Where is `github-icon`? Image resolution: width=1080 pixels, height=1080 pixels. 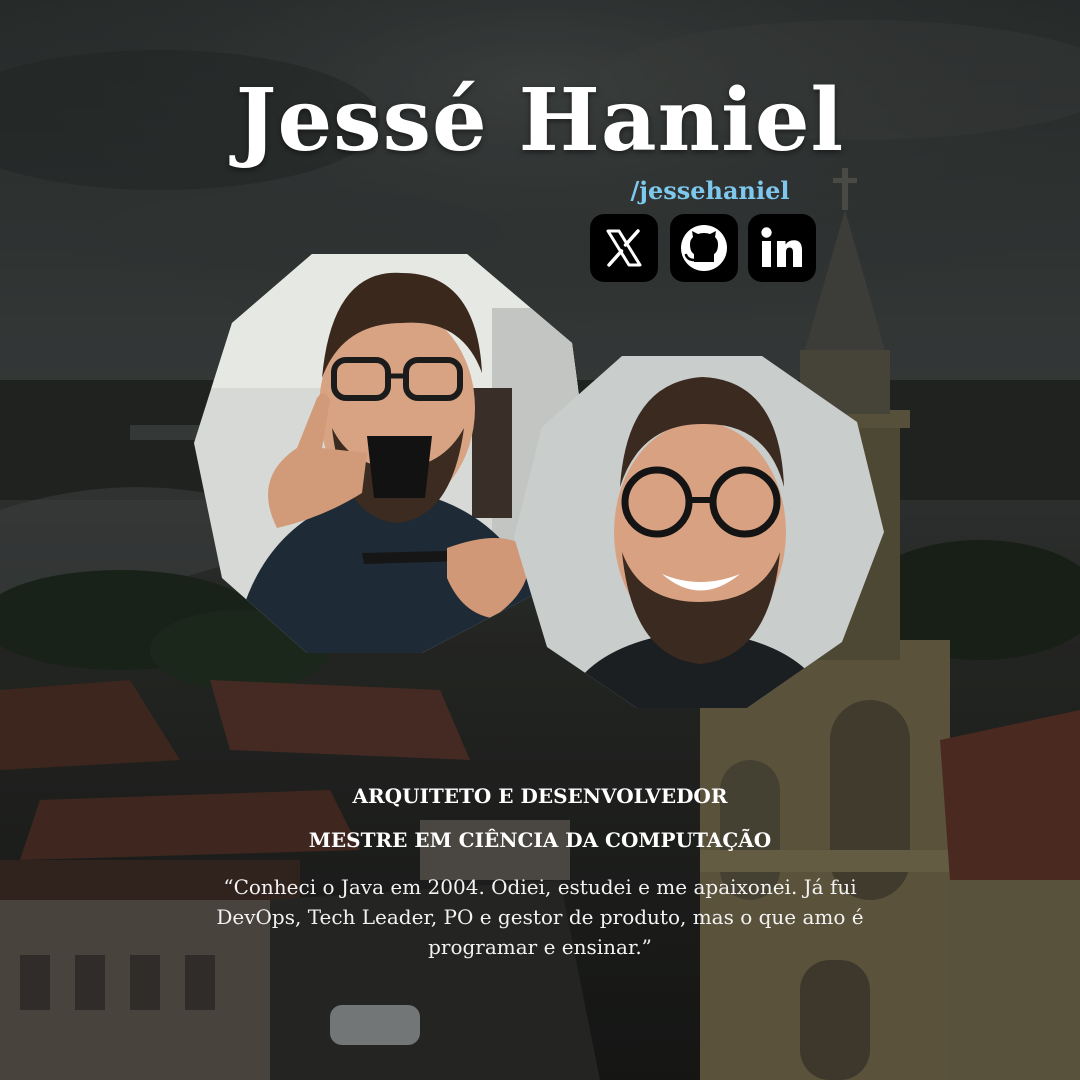
github-icon is located at coordinates (704, 248).